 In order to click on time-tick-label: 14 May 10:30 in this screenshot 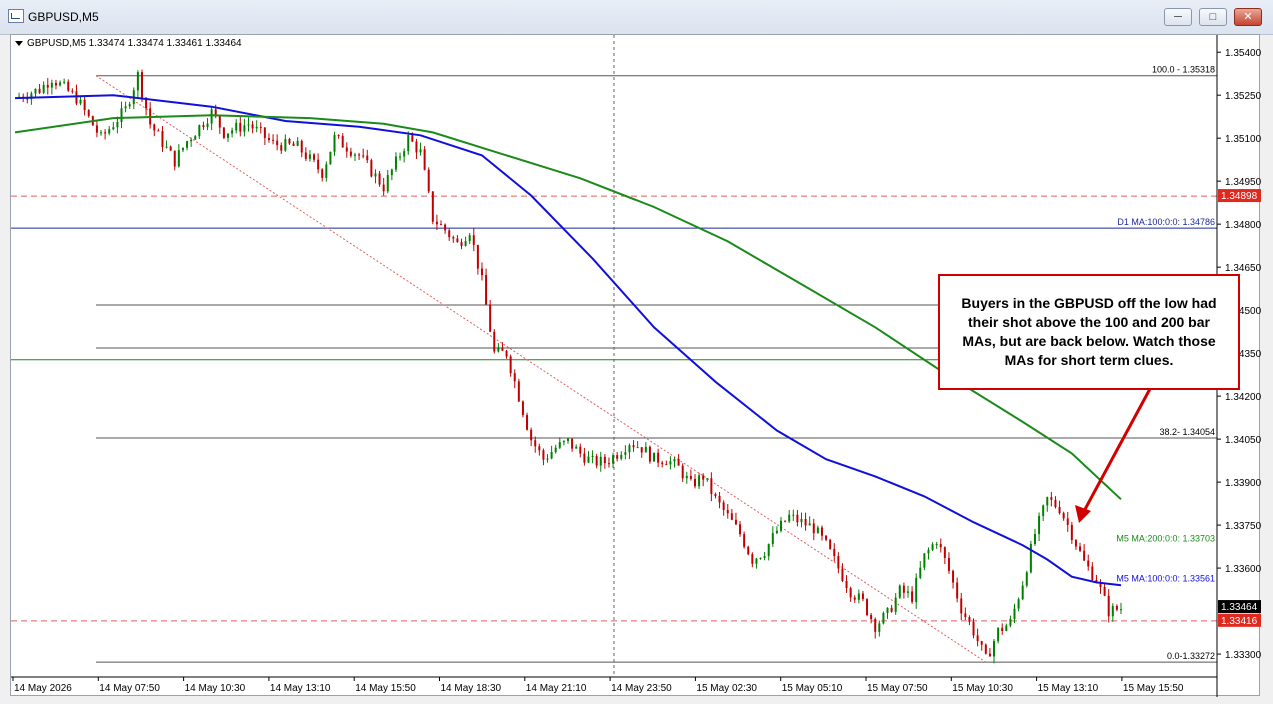, I will do `click(215, 688)`.